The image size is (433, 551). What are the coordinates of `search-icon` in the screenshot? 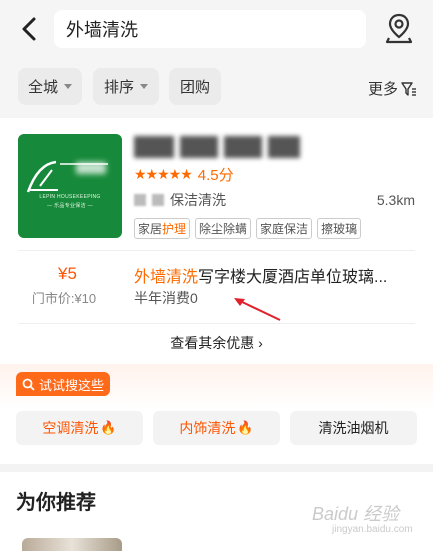 It's located at (28, 384).